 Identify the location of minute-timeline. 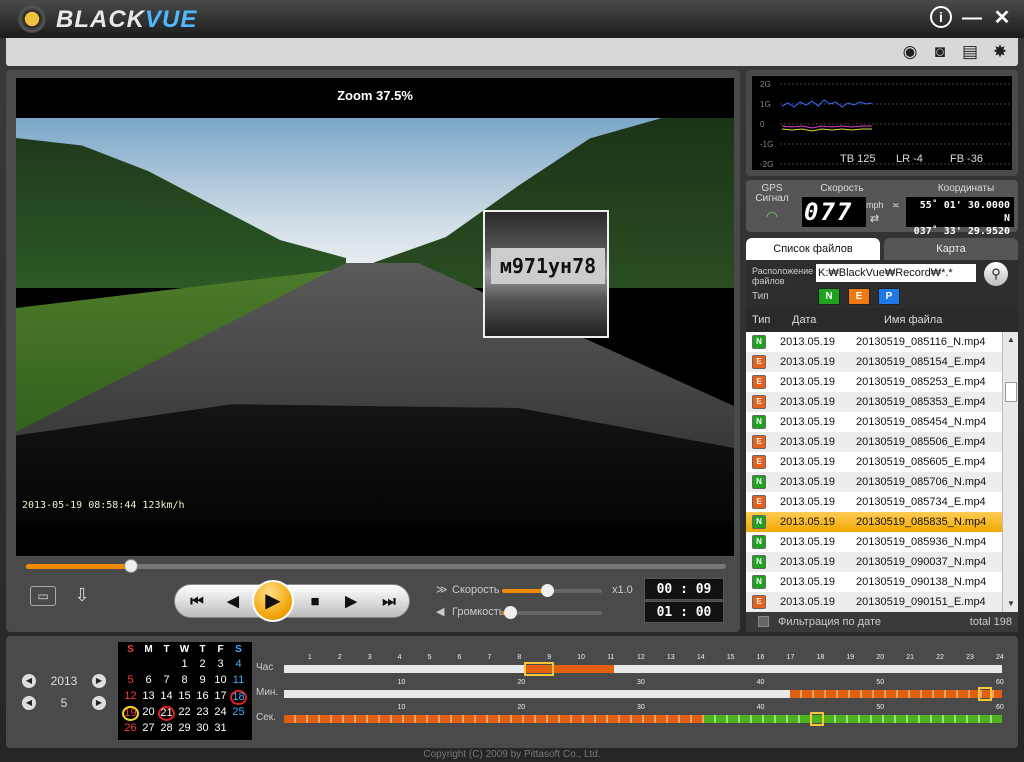
(643, 694).